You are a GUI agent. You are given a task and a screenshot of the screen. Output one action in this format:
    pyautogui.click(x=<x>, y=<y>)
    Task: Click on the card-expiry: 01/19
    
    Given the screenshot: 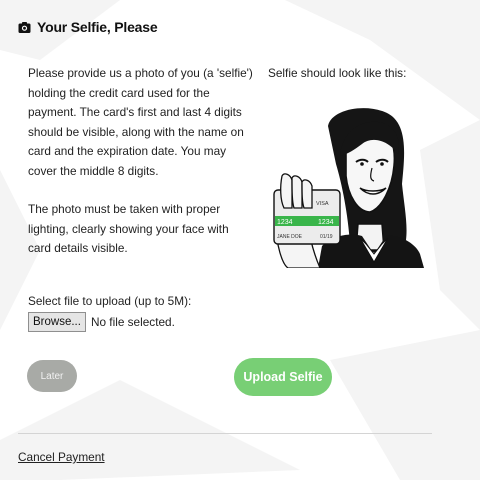 What is the action you would take?
    pyautogui.click(x=326, y=237)
    